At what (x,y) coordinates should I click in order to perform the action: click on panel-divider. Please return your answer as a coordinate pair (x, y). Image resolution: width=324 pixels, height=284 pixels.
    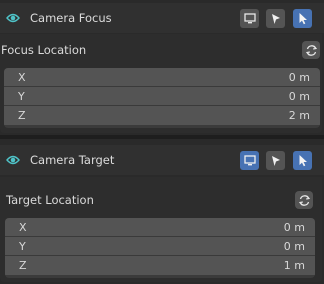
    Looking at the image, I should click on (162, 137).